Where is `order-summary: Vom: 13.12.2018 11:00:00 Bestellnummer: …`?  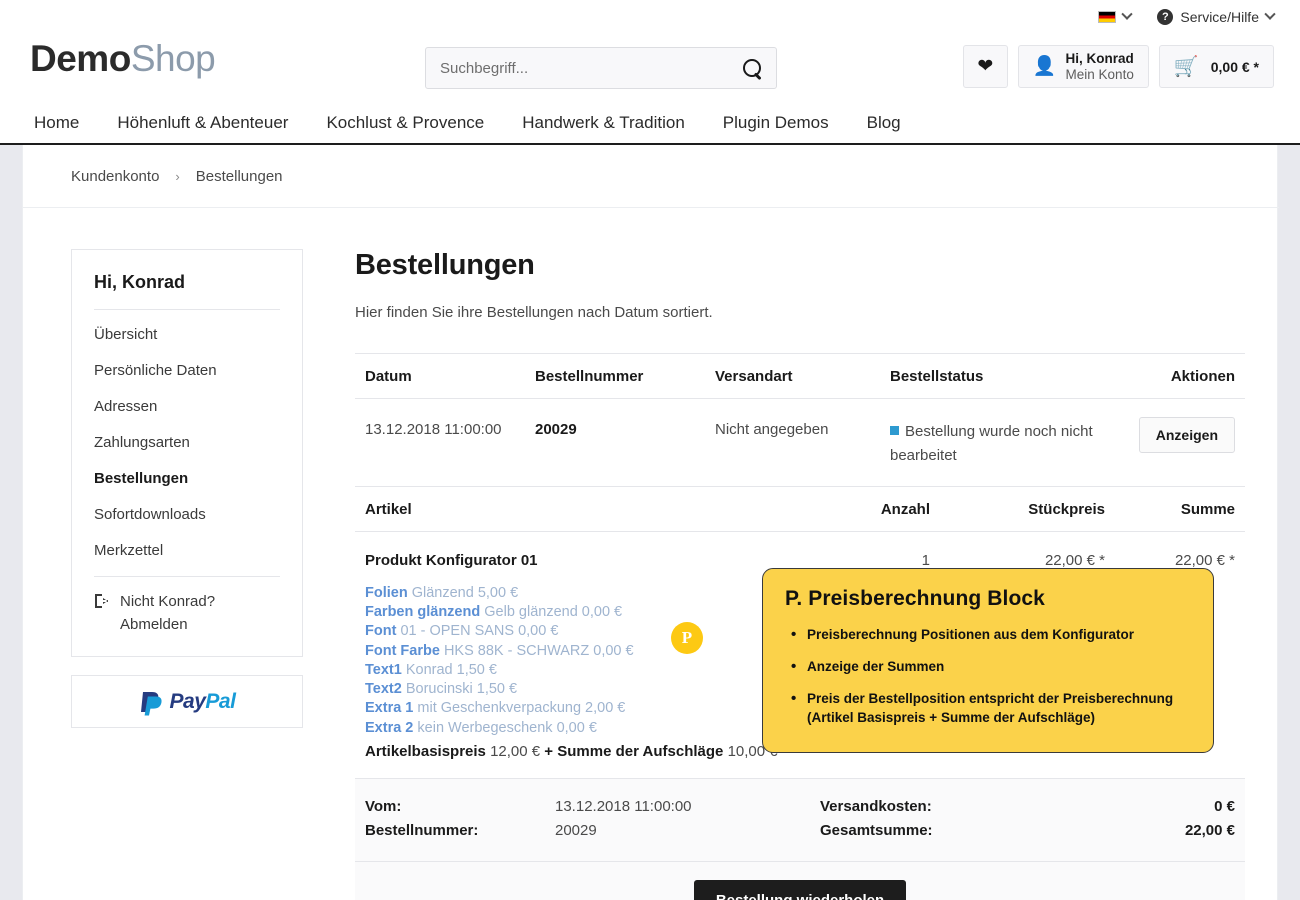 order-summary: Vom: 13.12.2018 11:00:00 Bestellnummer: … is located at coordinates (800, 819).